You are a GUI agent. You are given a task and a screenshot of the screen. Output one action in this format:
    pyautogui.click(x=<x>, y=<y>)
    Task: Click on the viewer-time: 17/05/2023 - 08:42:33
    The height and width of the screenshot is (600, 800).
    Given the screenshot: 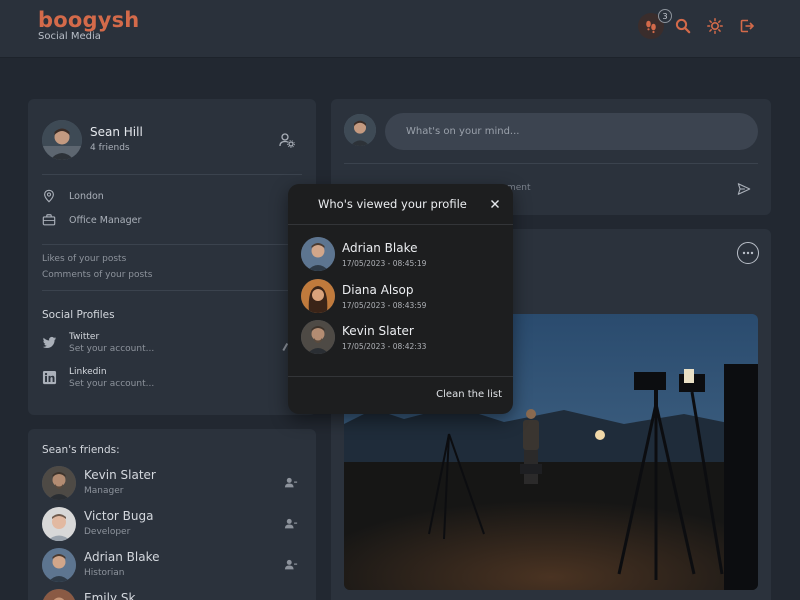 What is the action you would take?
    pyautogui.click(x=384, y=346)
    